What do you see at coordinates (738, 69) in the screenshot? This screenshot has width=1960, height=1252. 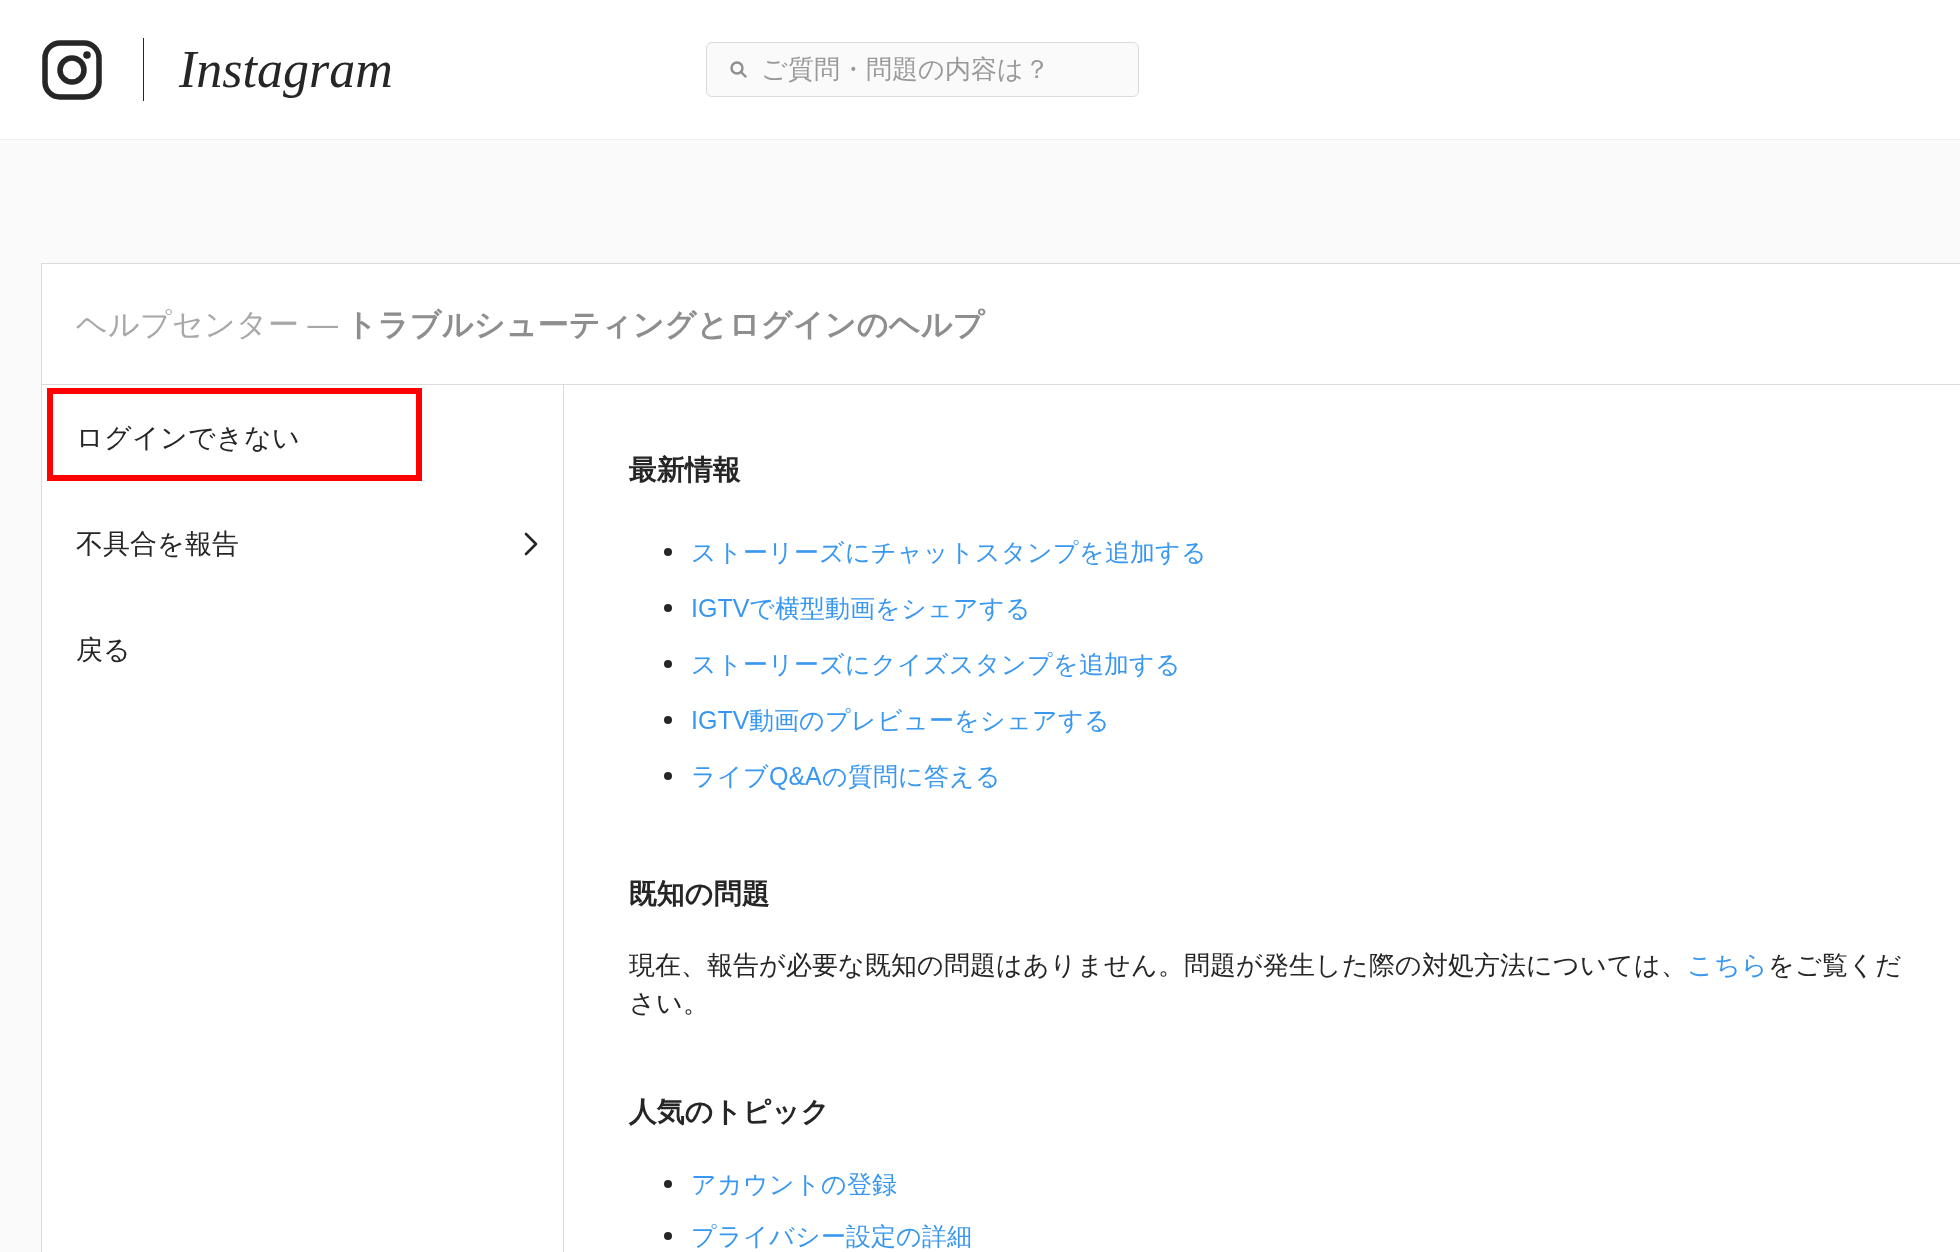 I see `search-icon` at bounding box center [738, 69].